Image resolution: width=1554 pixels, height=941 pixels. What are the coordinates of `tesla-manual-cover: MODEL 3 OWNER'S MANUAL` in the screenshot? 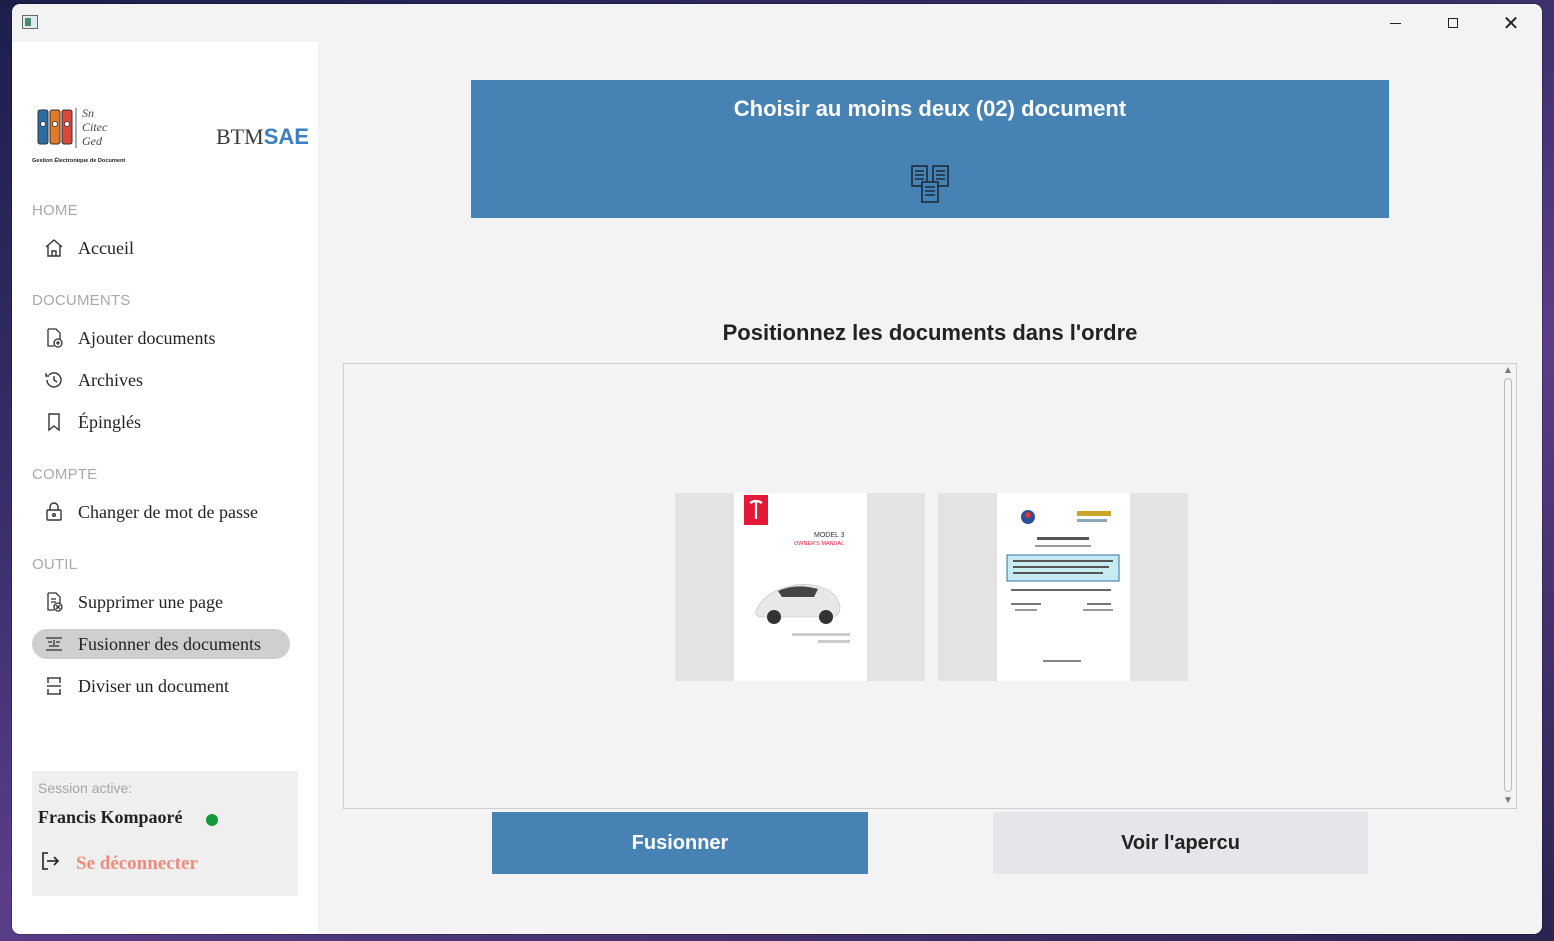 It's located at (797, 569).